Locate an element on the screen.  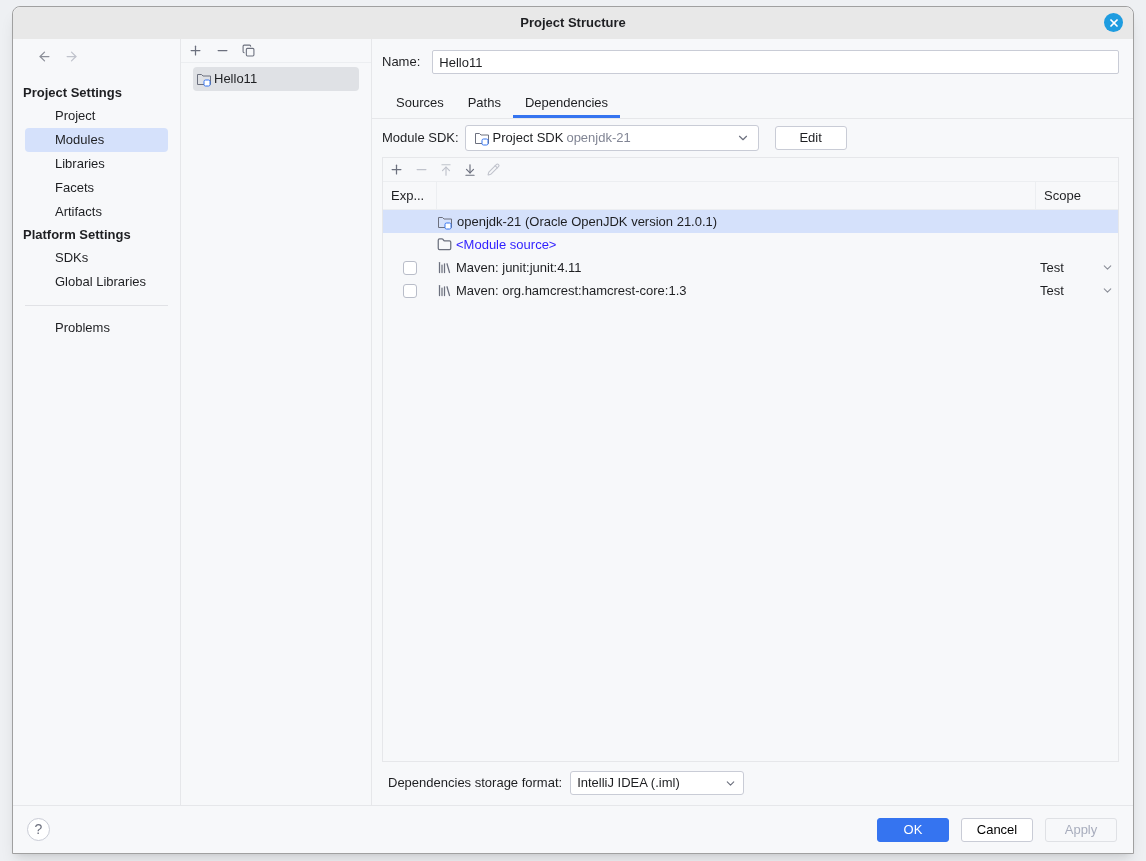
sidebar-item: Libraries is located at coordinates (96, 164).